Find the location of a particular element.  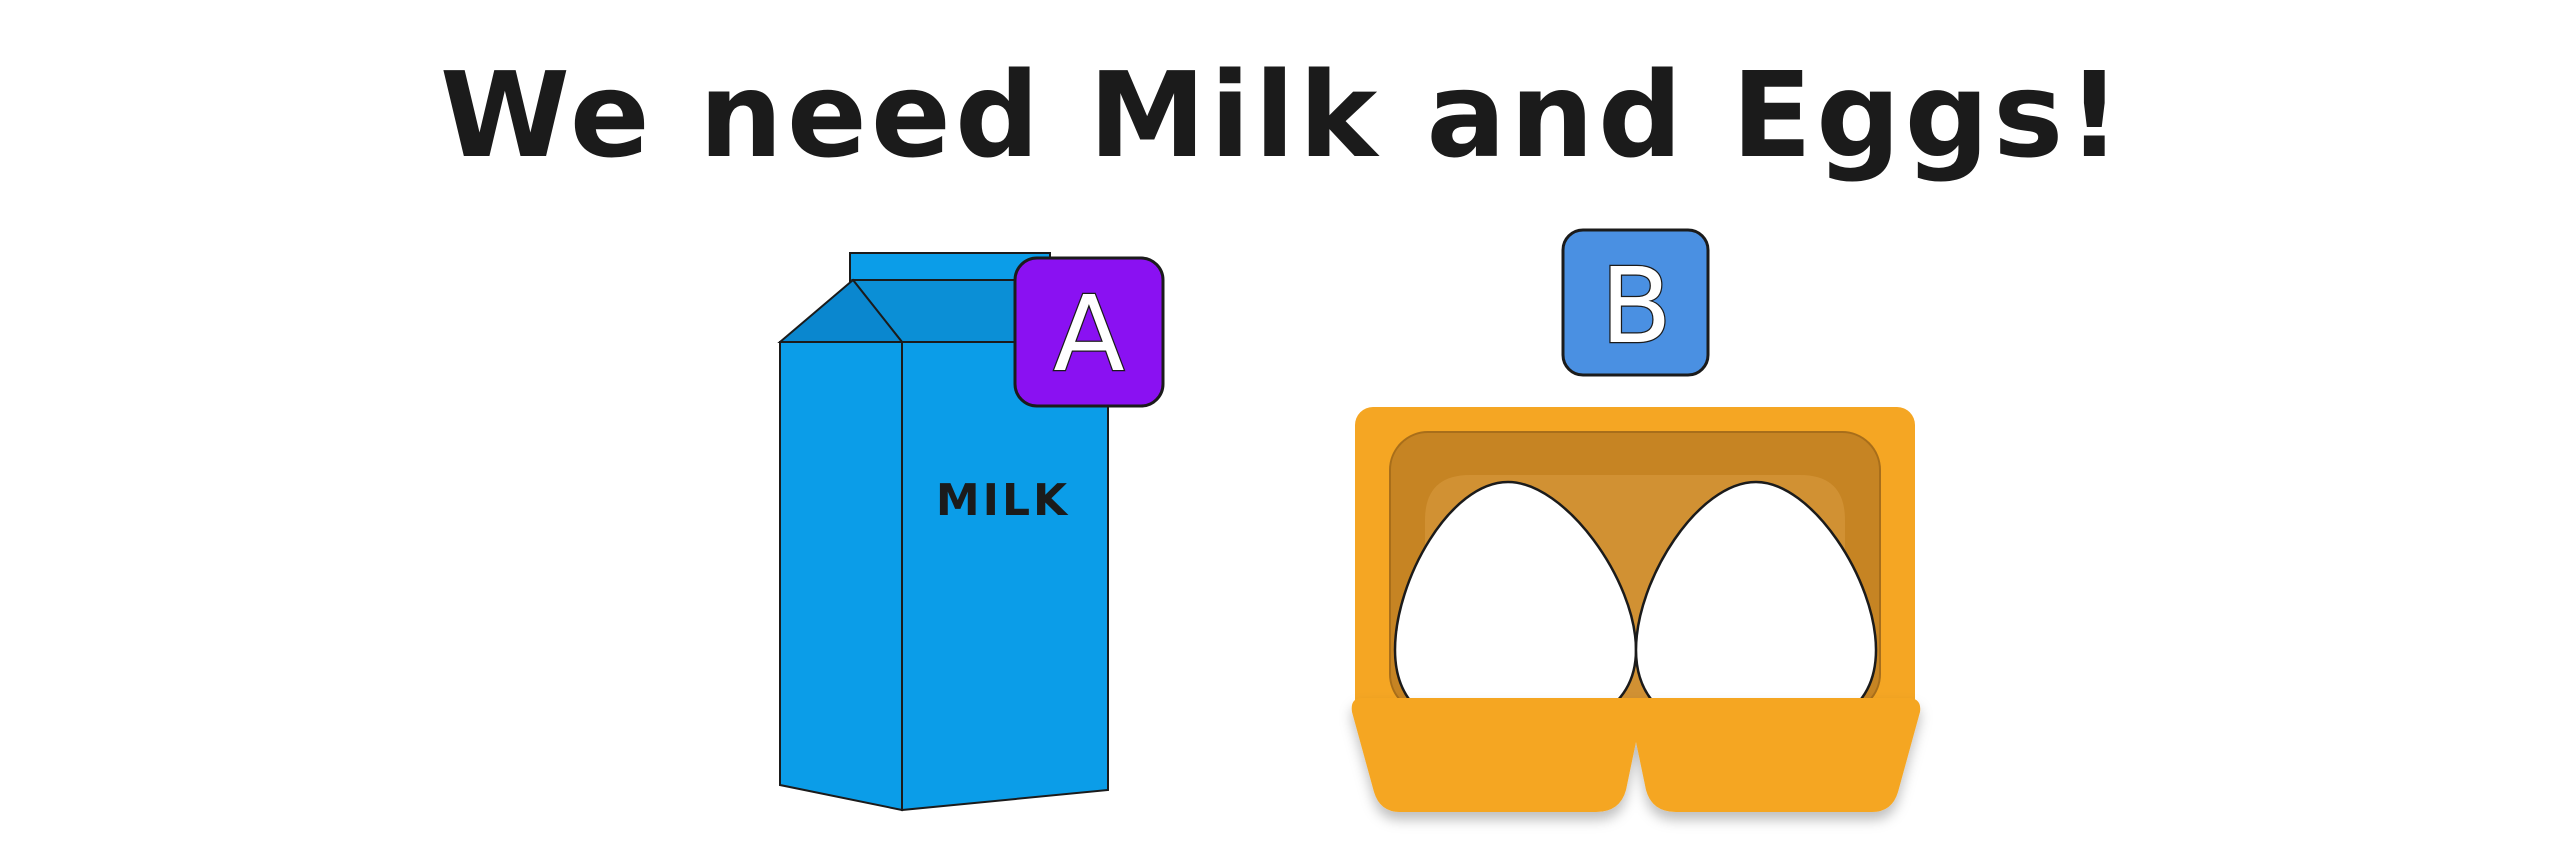

carton-front is located at coordinates (1005, 576).